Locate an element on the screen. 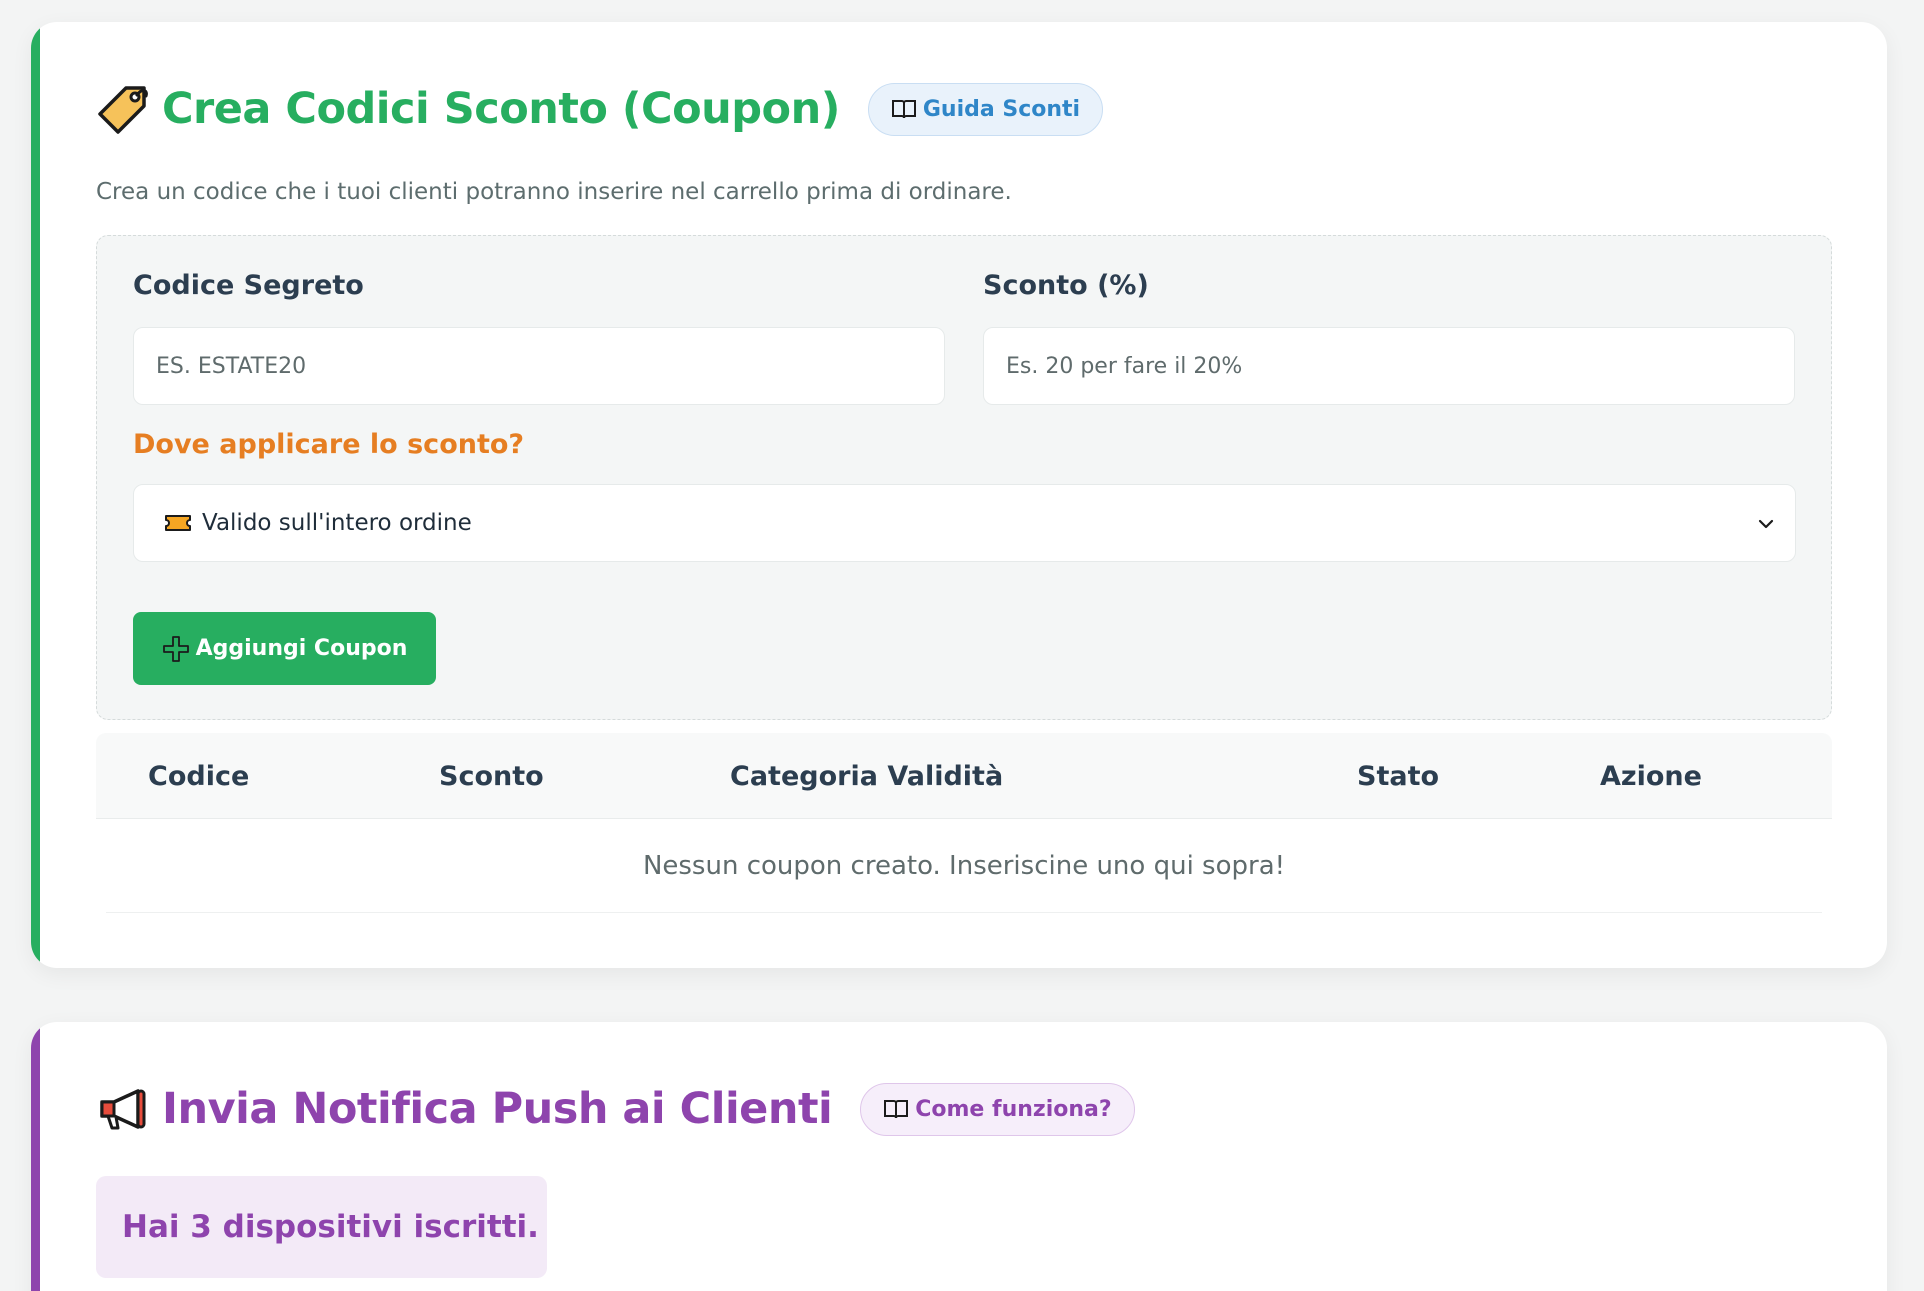 The image size is (1924, 1291). column-header-discount: Sconto is located at coordinates (491, 776).